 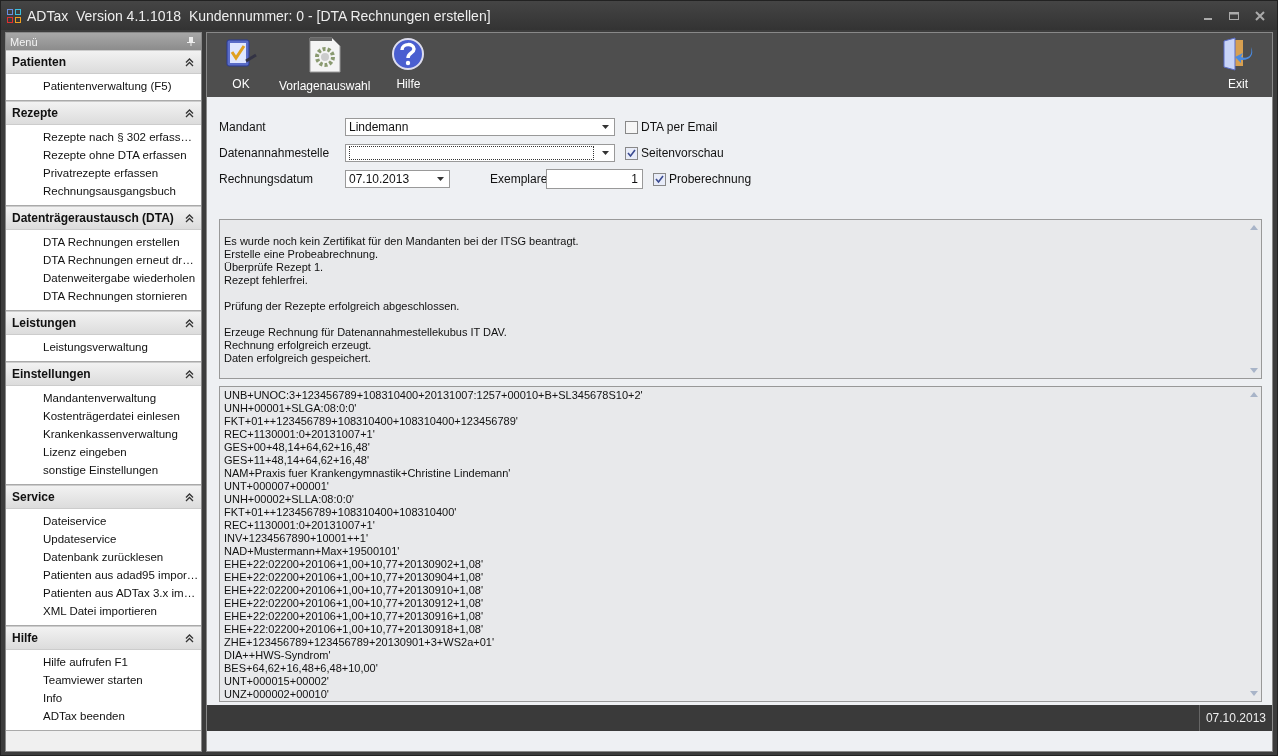 What do you see at coordinates (518, 179) in the screenshot?
I see `exemplare-label: Exemplare` at bounding box center [518, 179].